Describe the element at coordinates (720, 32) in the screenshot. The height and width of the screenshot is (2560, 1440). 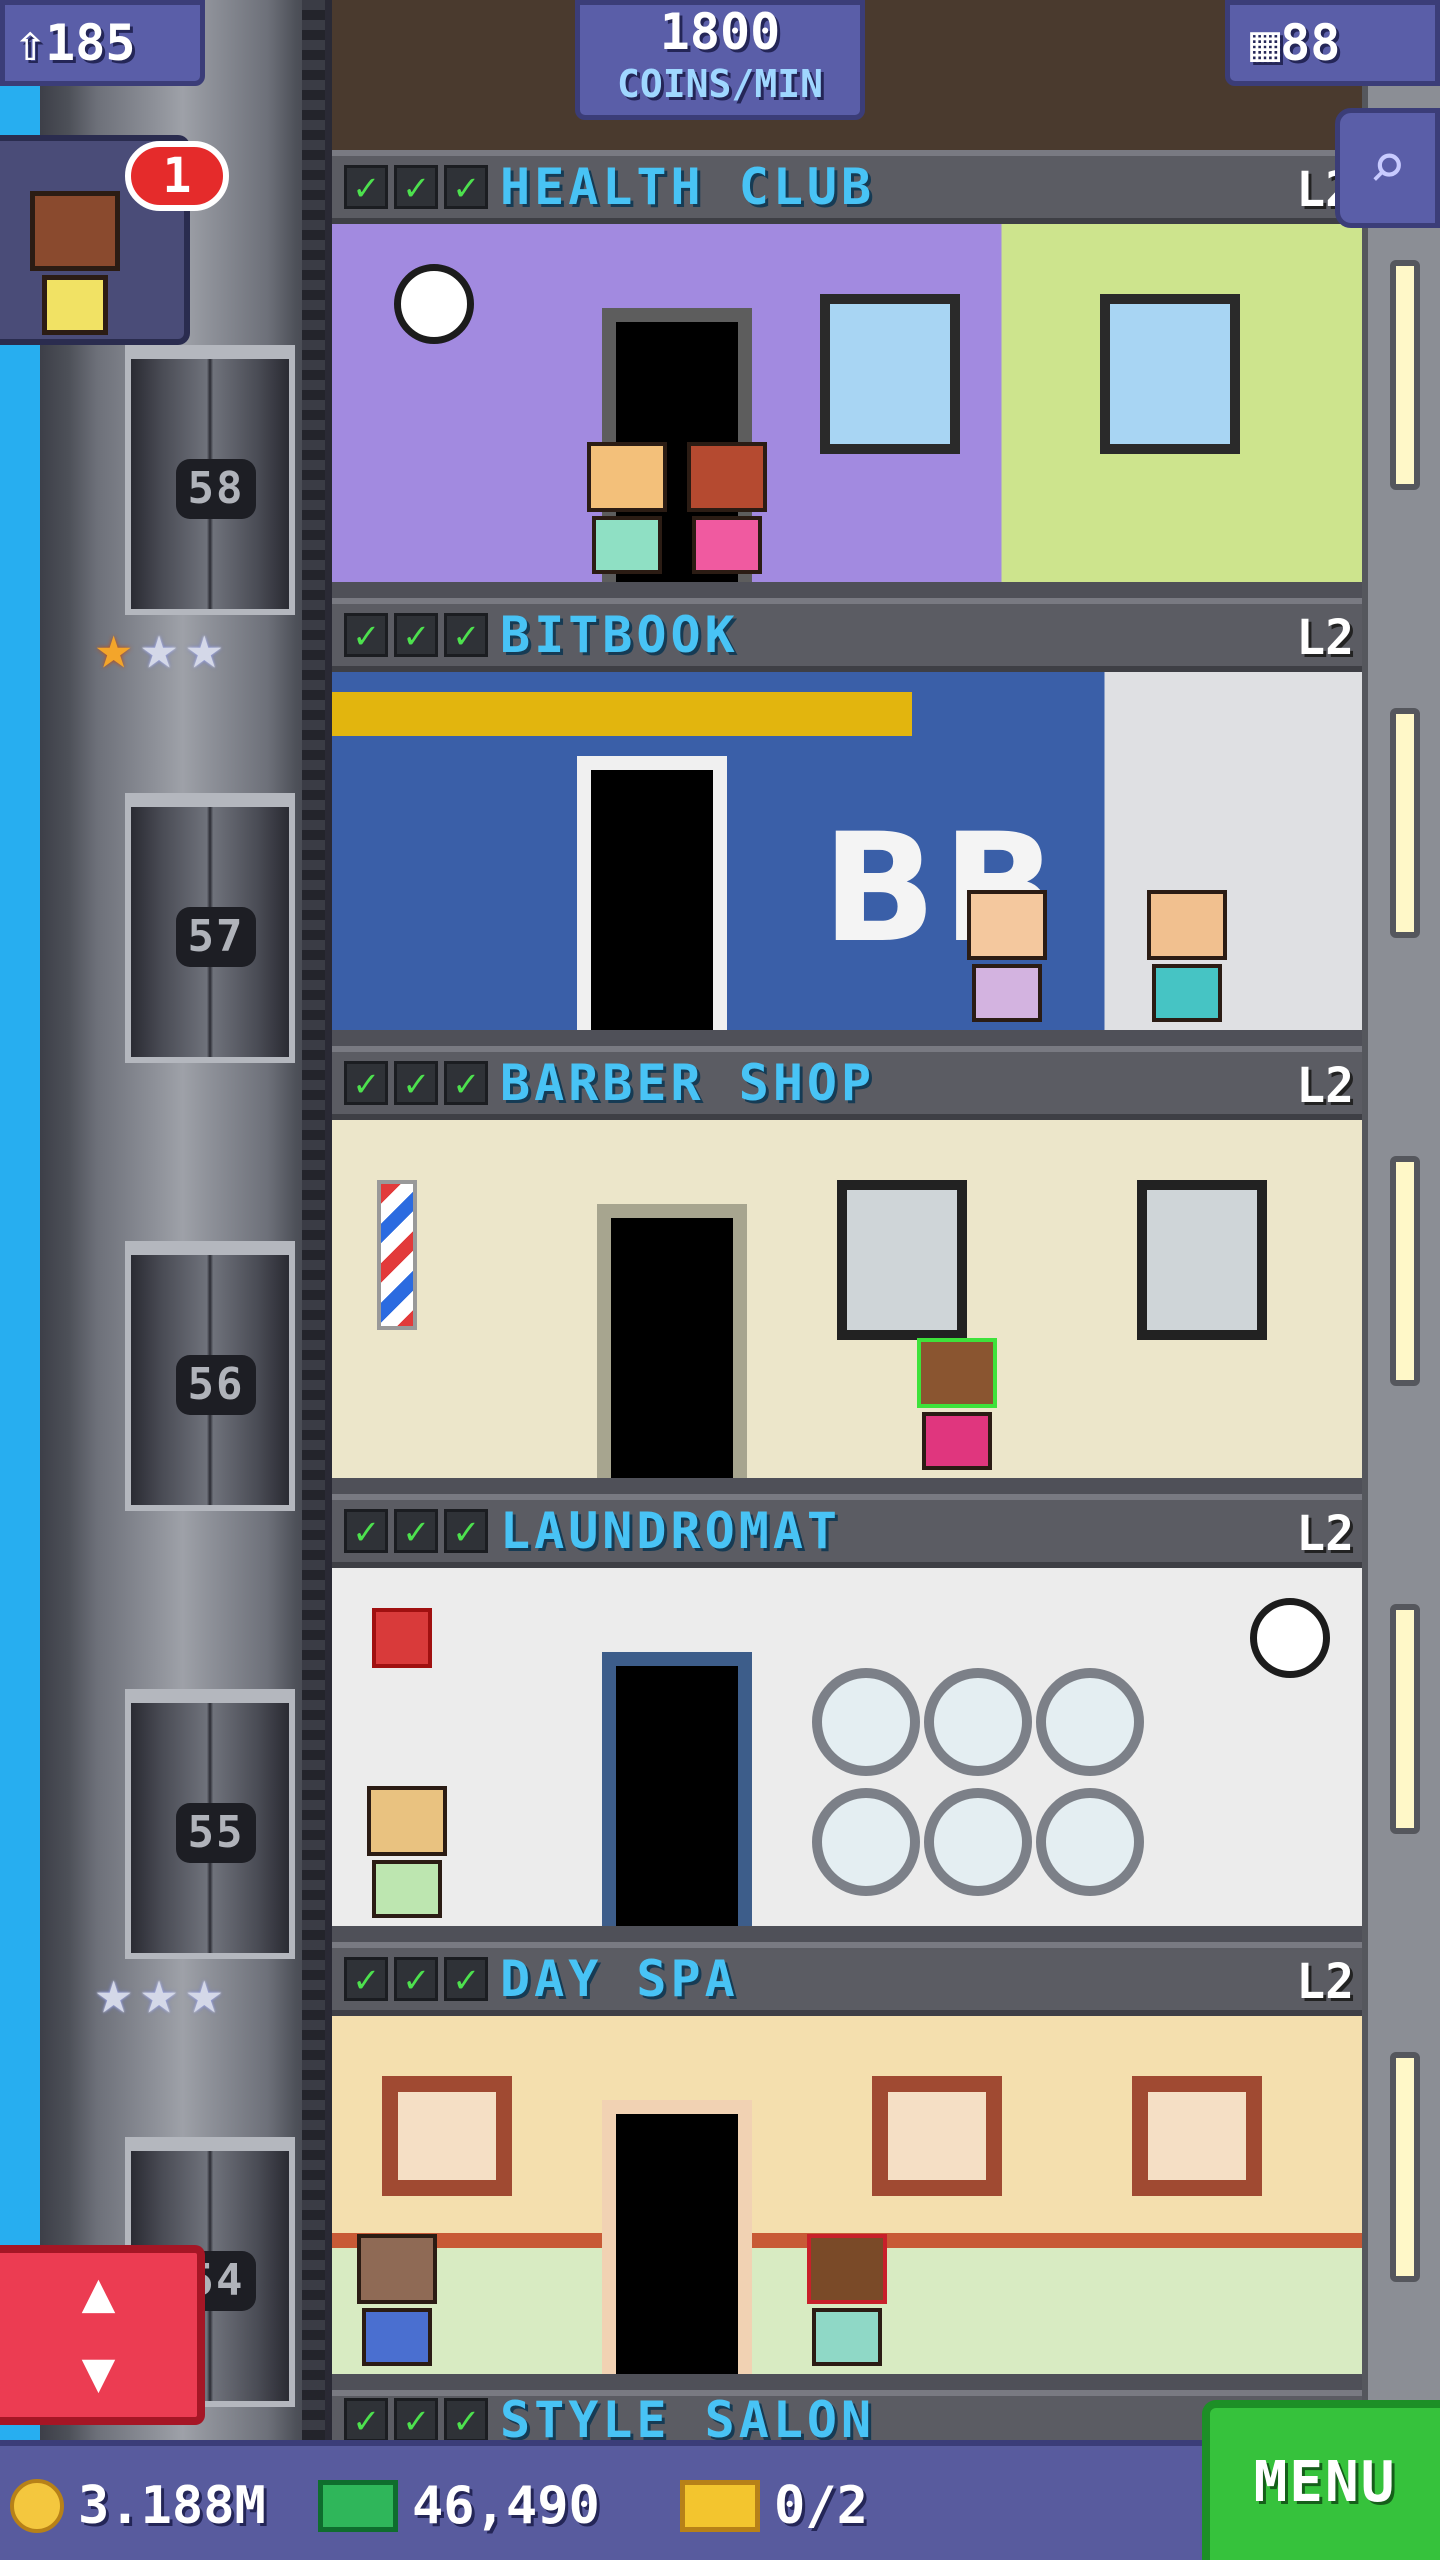
I see `coins-per-minute-value: 1800` at that location.